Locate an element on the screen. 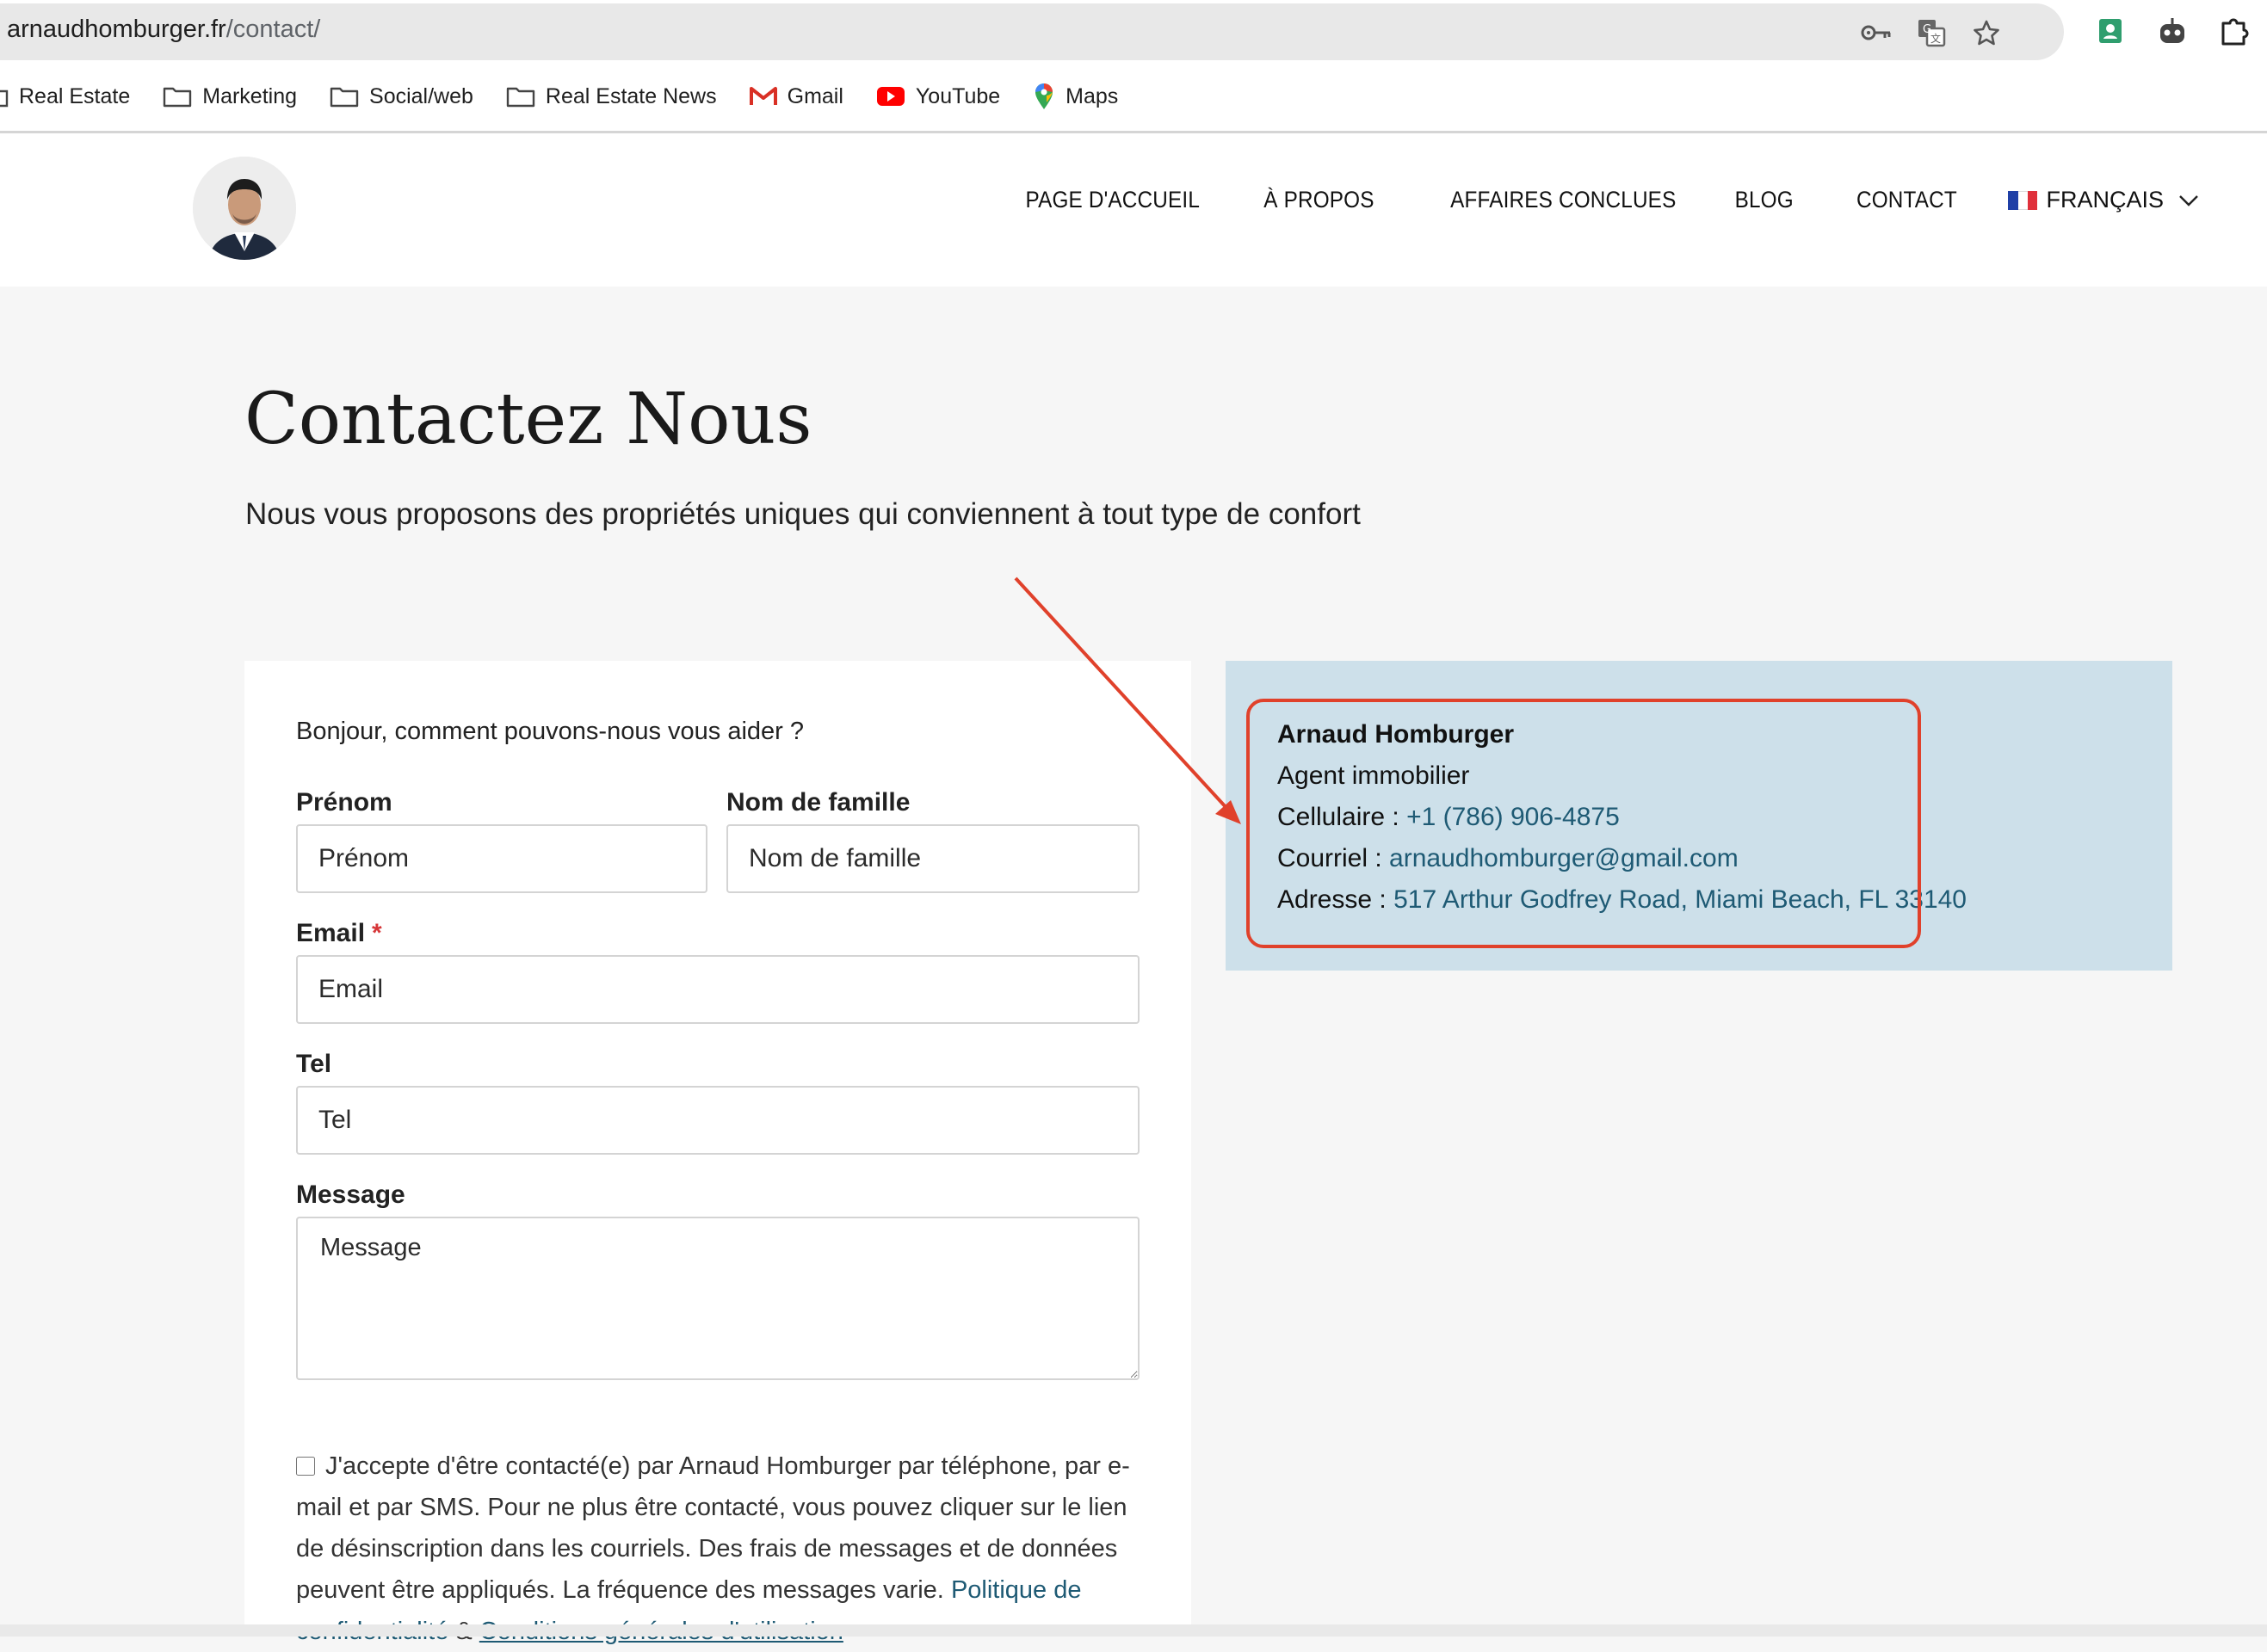  bookmark-gmail: Gmail is located at coordinates (796, 96).